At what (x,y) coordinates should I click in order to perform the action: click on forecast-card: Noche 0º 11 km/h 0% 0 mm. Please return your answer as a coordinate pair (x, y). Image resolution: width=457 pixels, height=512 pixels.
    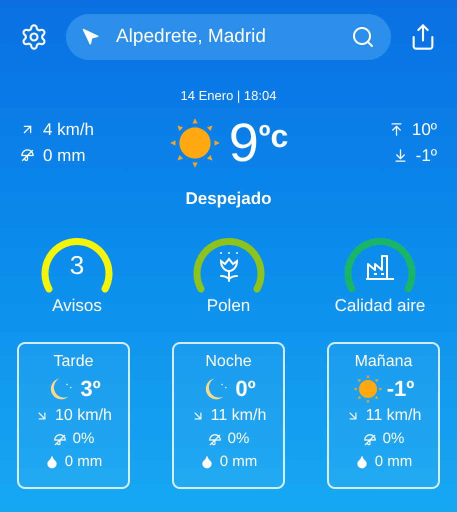
    Looking at the image, I should click on (228, 416).